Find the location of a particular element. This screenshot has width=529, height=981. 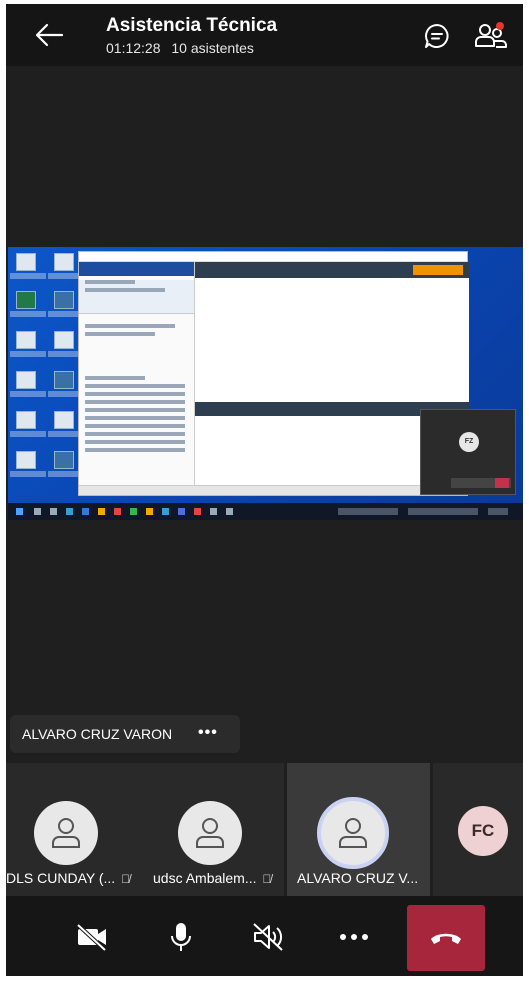

pip-hangup is located at coordinates (502, 483).